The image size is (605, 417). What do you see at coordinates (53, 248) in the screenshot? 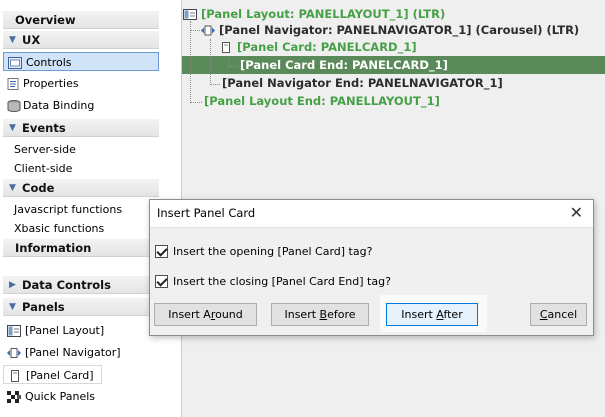
I see `section-information-label: Information` at bounding box center [53, 248].